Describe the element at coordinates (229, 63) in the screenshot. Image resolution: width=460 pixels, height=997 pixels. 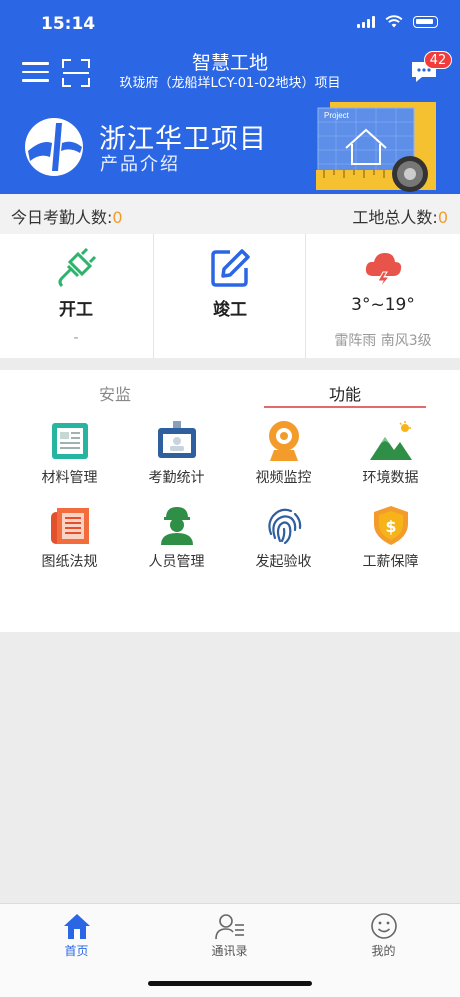
I see `page-title: 智慧工地` at that location.